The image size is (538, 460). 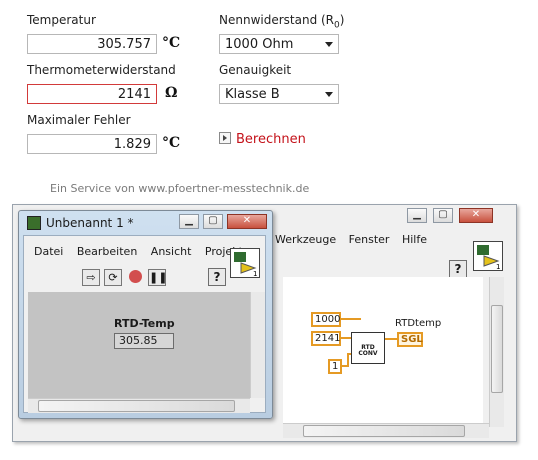 I want to click on nominal-label-close: ), so click(x=342, y=20).